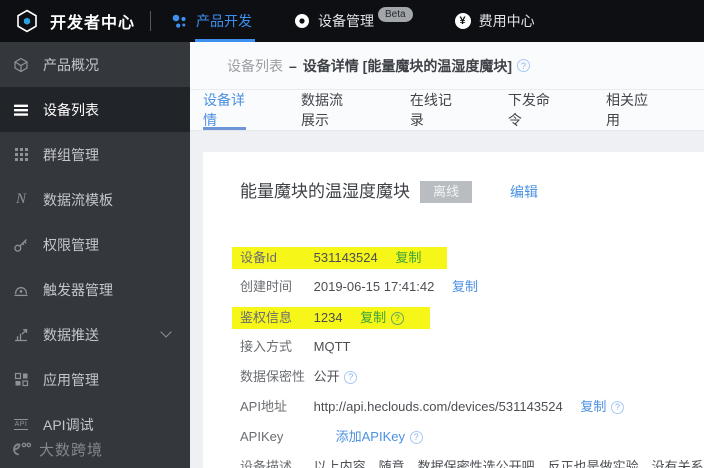  I want to click on data-privacy-value: 公开, so click(326, 376).